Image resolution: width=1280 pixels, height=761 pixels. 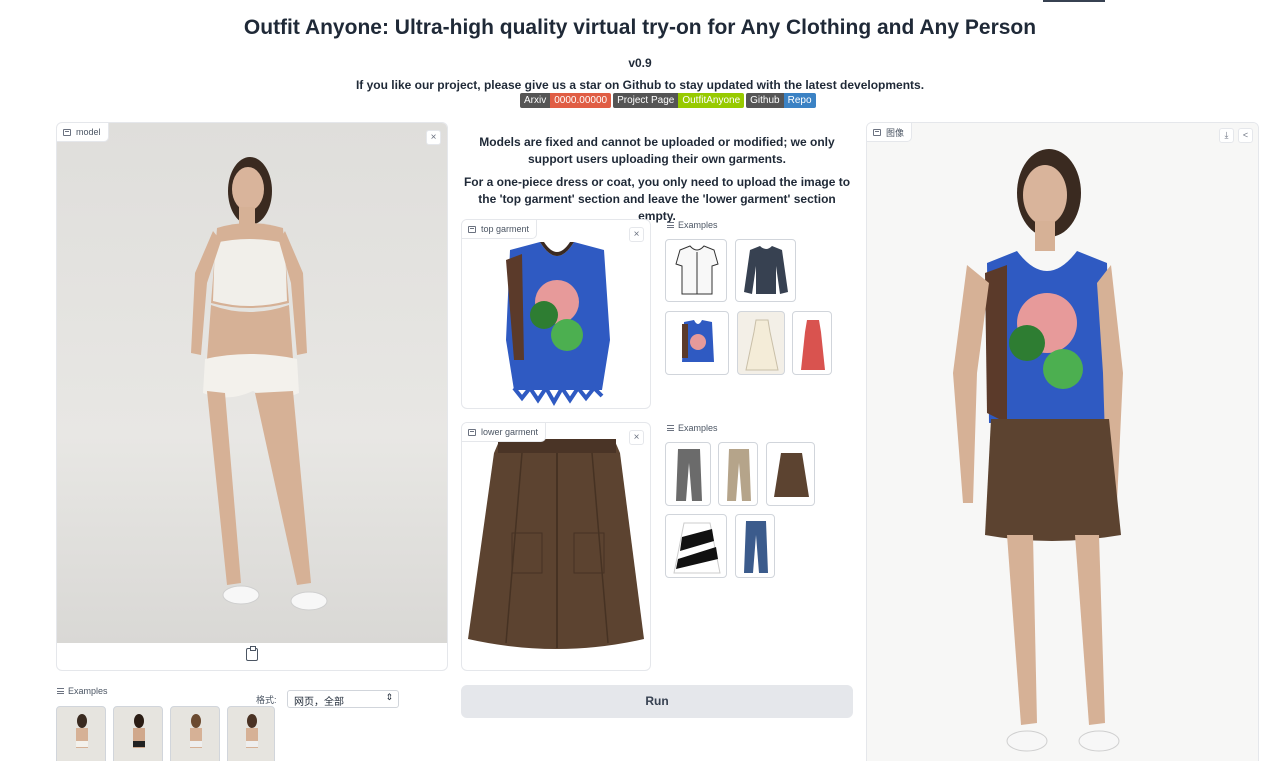 What do you see at coordinates (1245, 135) in the screenshot?
I see `share-icon: <` at bounding box center [1245, 135].